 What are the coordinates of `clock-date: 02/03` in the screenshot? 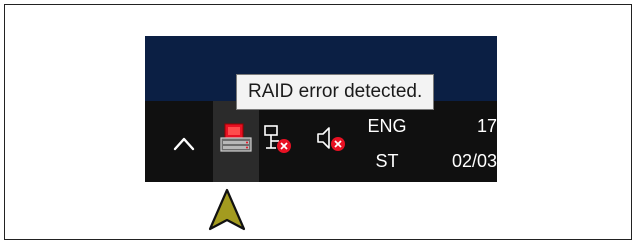 It's located at (474, 161).